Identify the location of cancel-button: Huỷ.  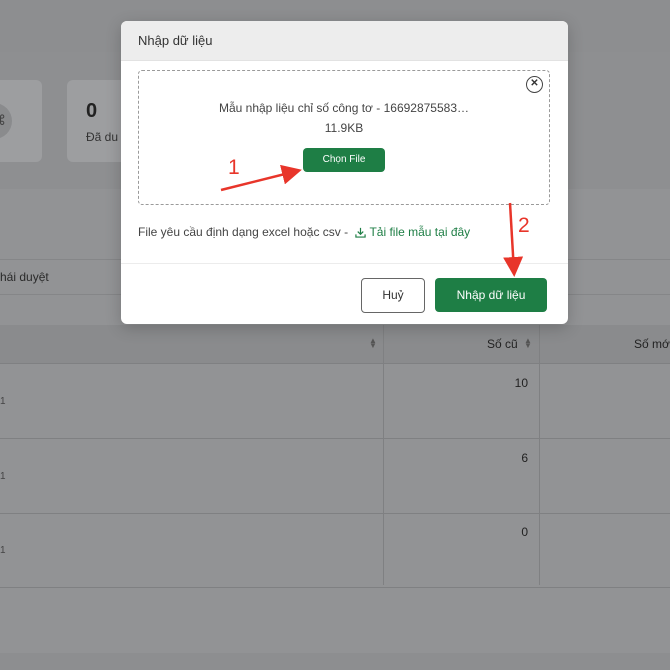
(393, 295).